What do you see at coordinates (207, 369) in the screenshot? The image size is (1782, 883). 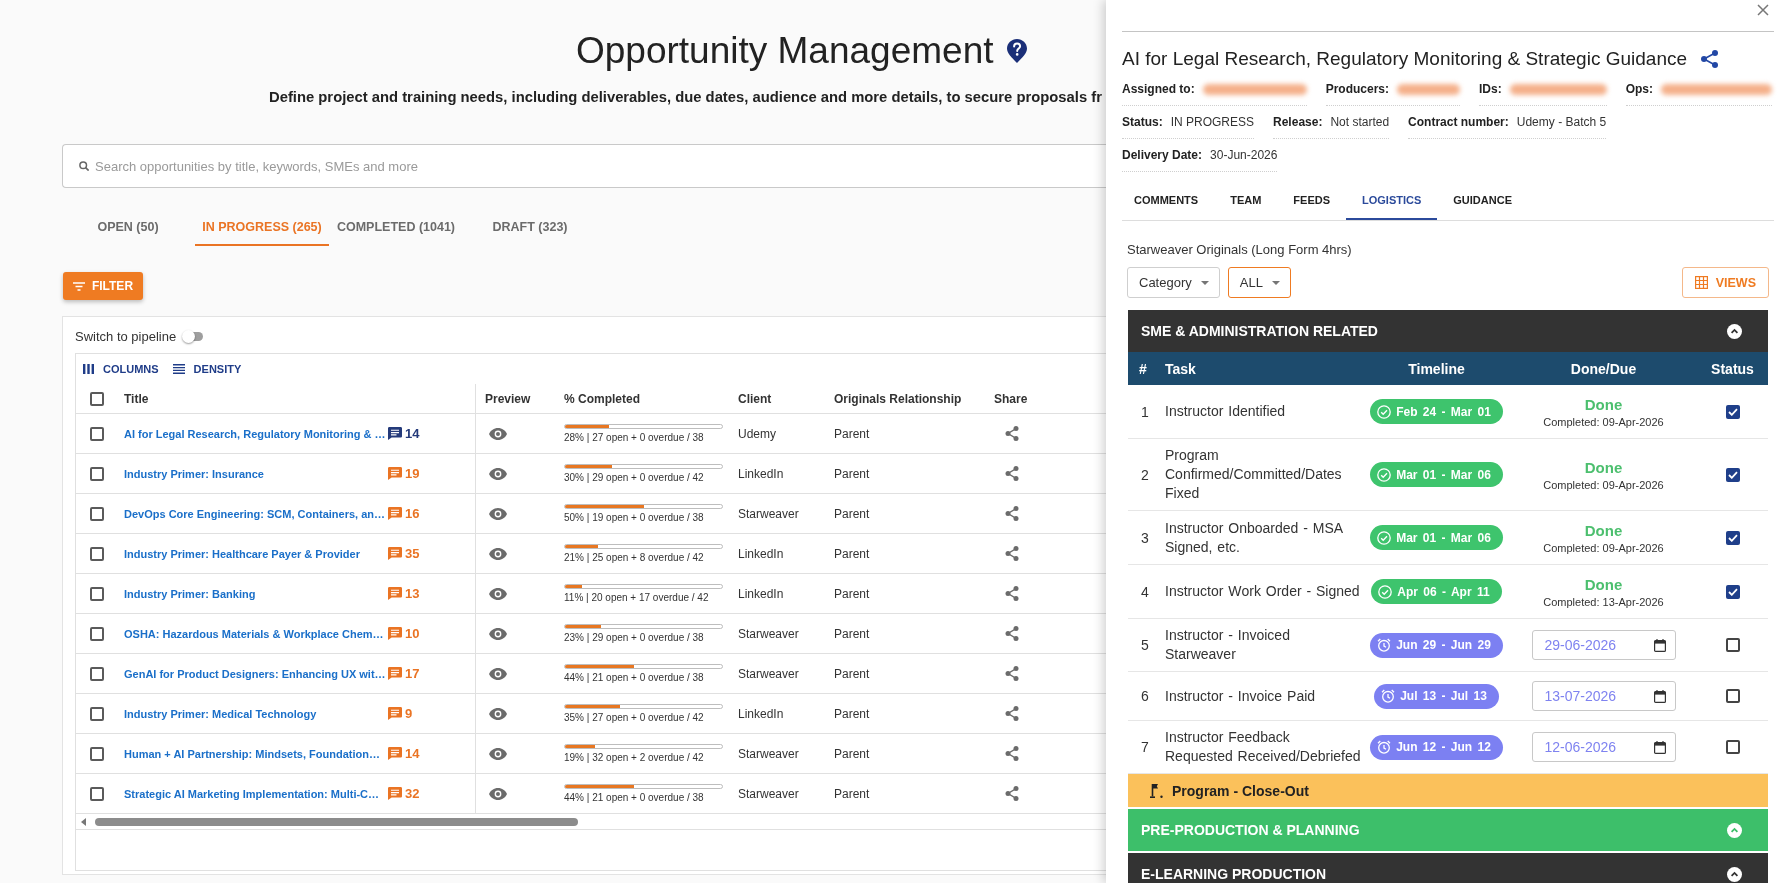 I see `toolbar-button: DENSITY` at bounding box center [207, 369].